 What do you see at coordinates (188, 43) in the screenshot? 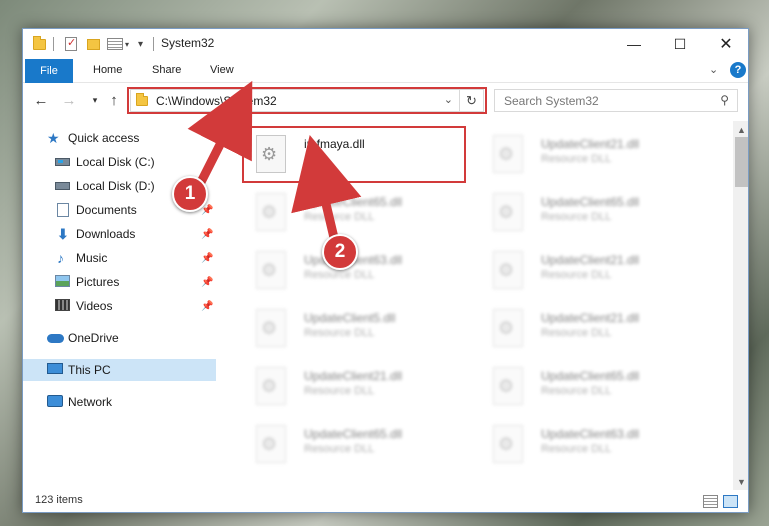
I see `window-title: System32` at bounding box center [188, 43].